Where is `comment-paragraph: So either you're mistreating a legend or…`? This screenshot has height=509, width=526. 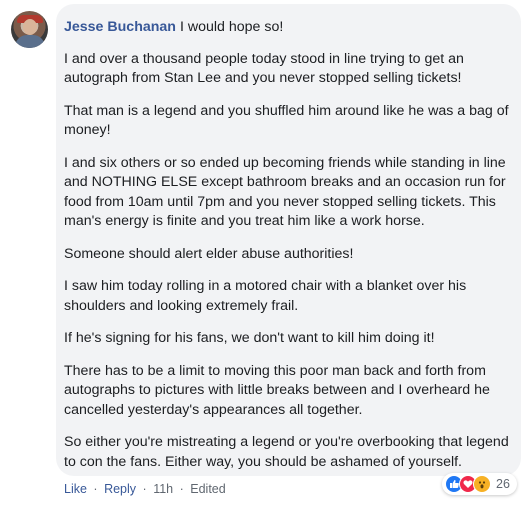 comment-paragraph: So either you're mistreating a legend or… is located at coordinates (286, 452).